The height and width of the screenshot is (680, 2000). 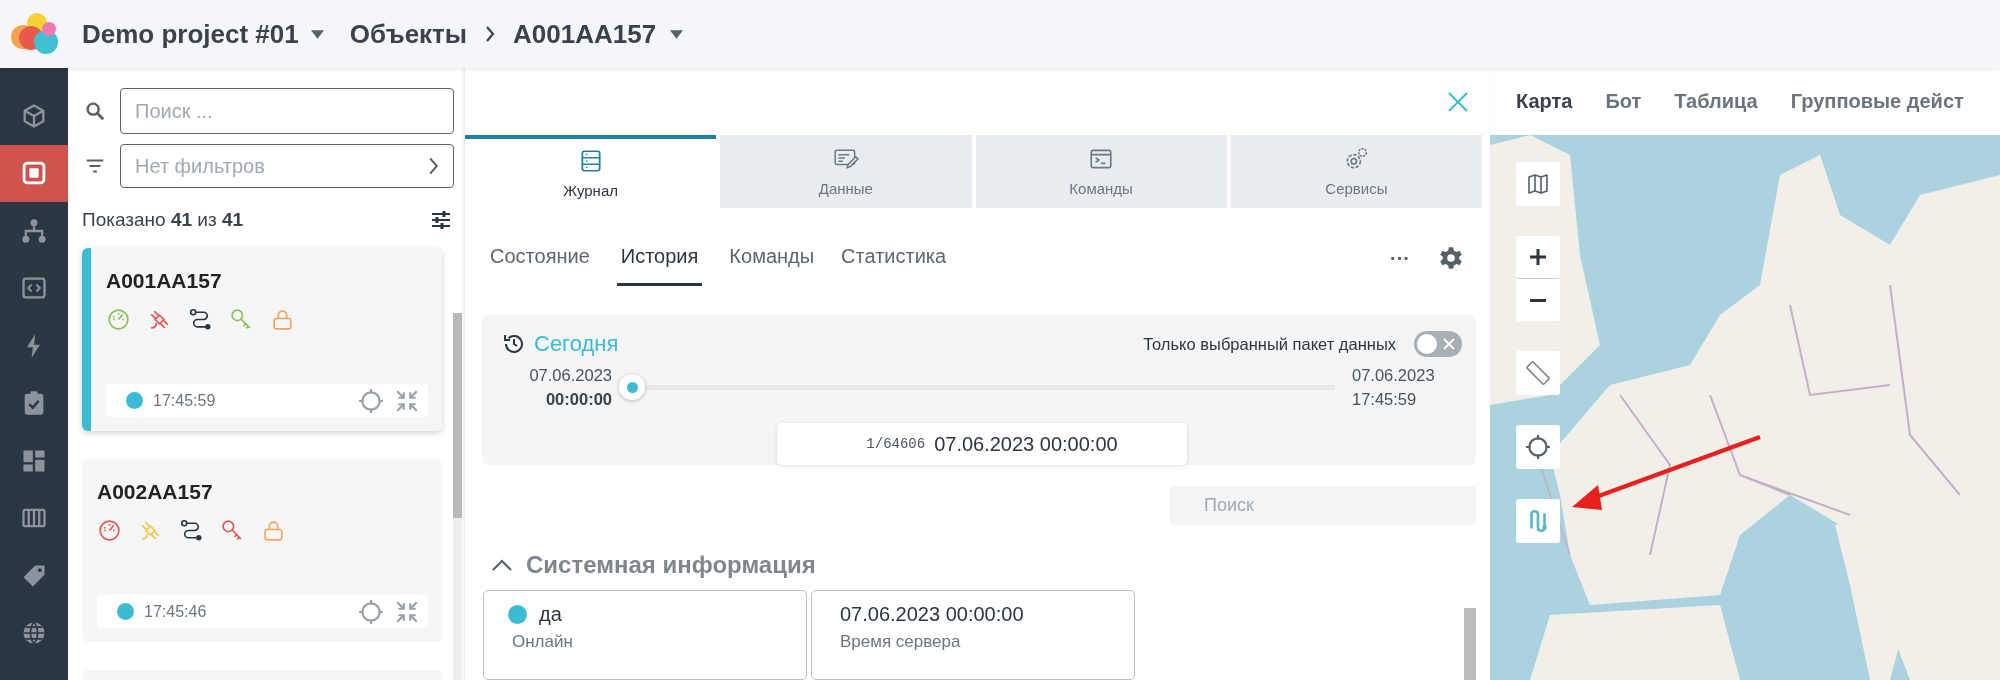 What do you see at coordinates (671, 565) in the screenshot?
I see `section-title: Системная информация` at bounding box center [671, 565].